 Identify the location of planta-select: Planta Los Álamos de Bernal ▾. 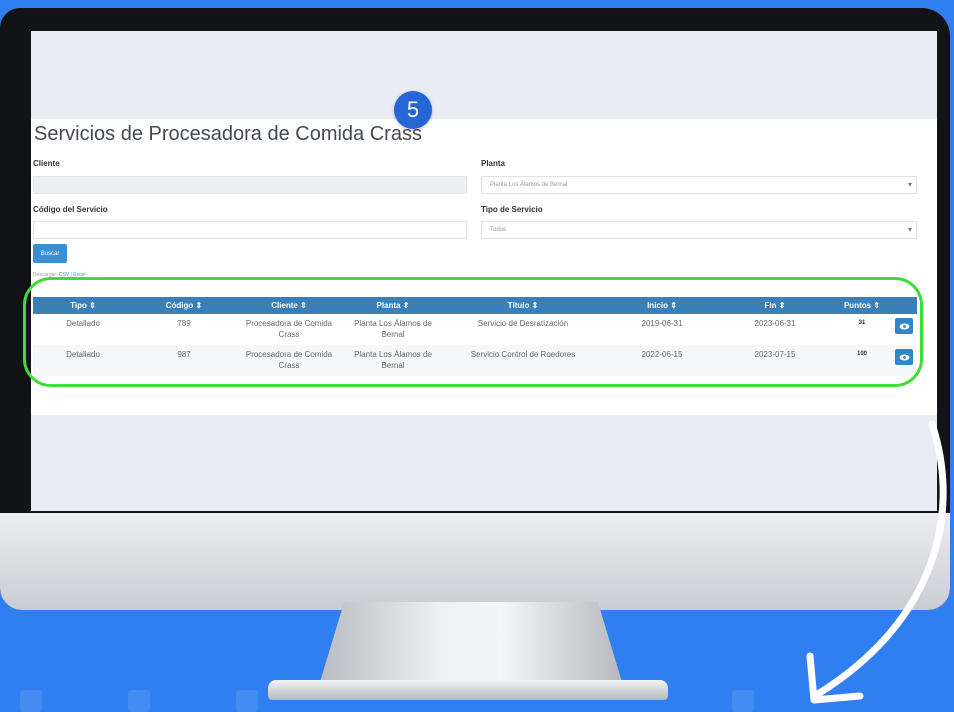
(699, 185).